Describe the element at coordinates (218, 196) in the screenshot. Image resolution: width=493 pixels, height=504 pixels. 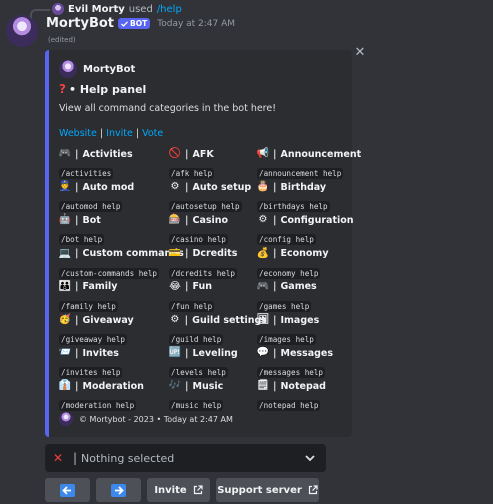
I see `embed-field: ⚙ | Auto setup/autosetup help` at that location.